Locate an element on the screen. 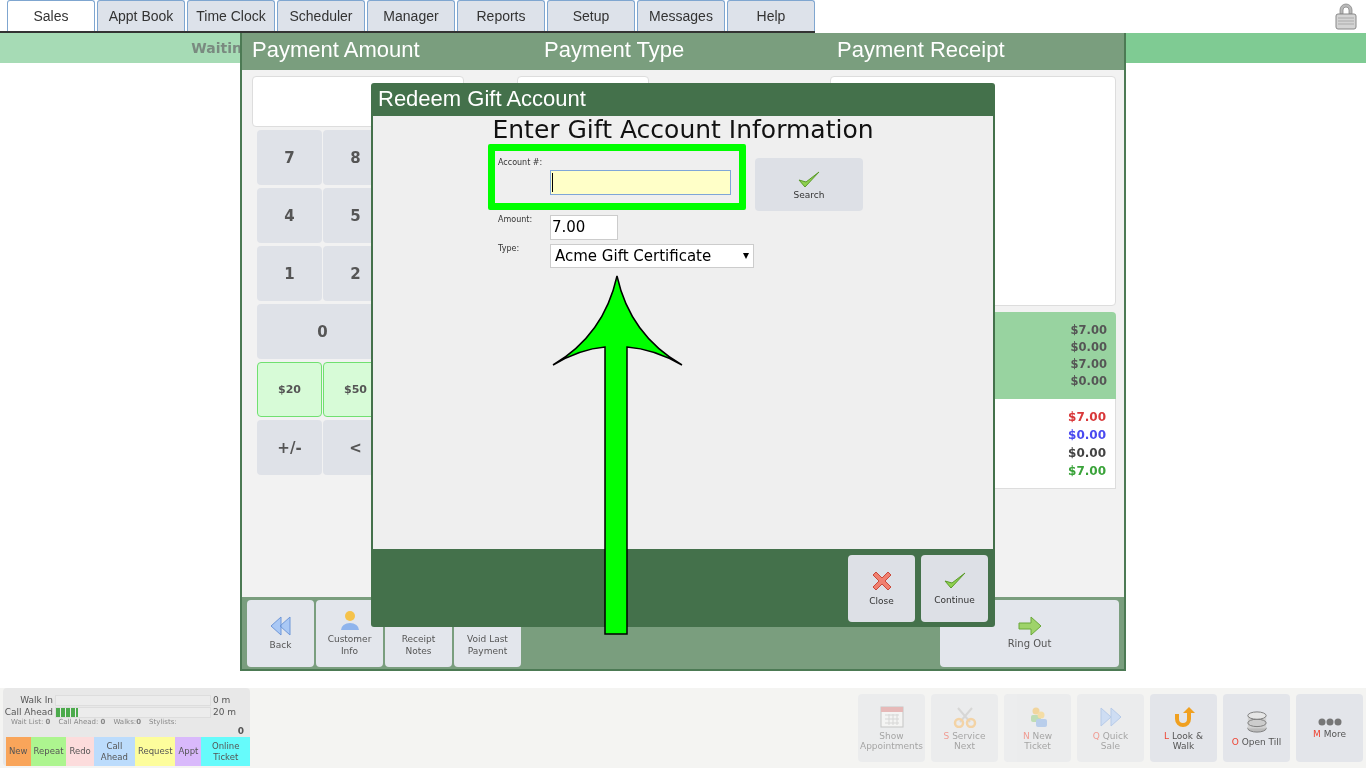  queue-label: Call Ahead is located at coordinates (28, 712).